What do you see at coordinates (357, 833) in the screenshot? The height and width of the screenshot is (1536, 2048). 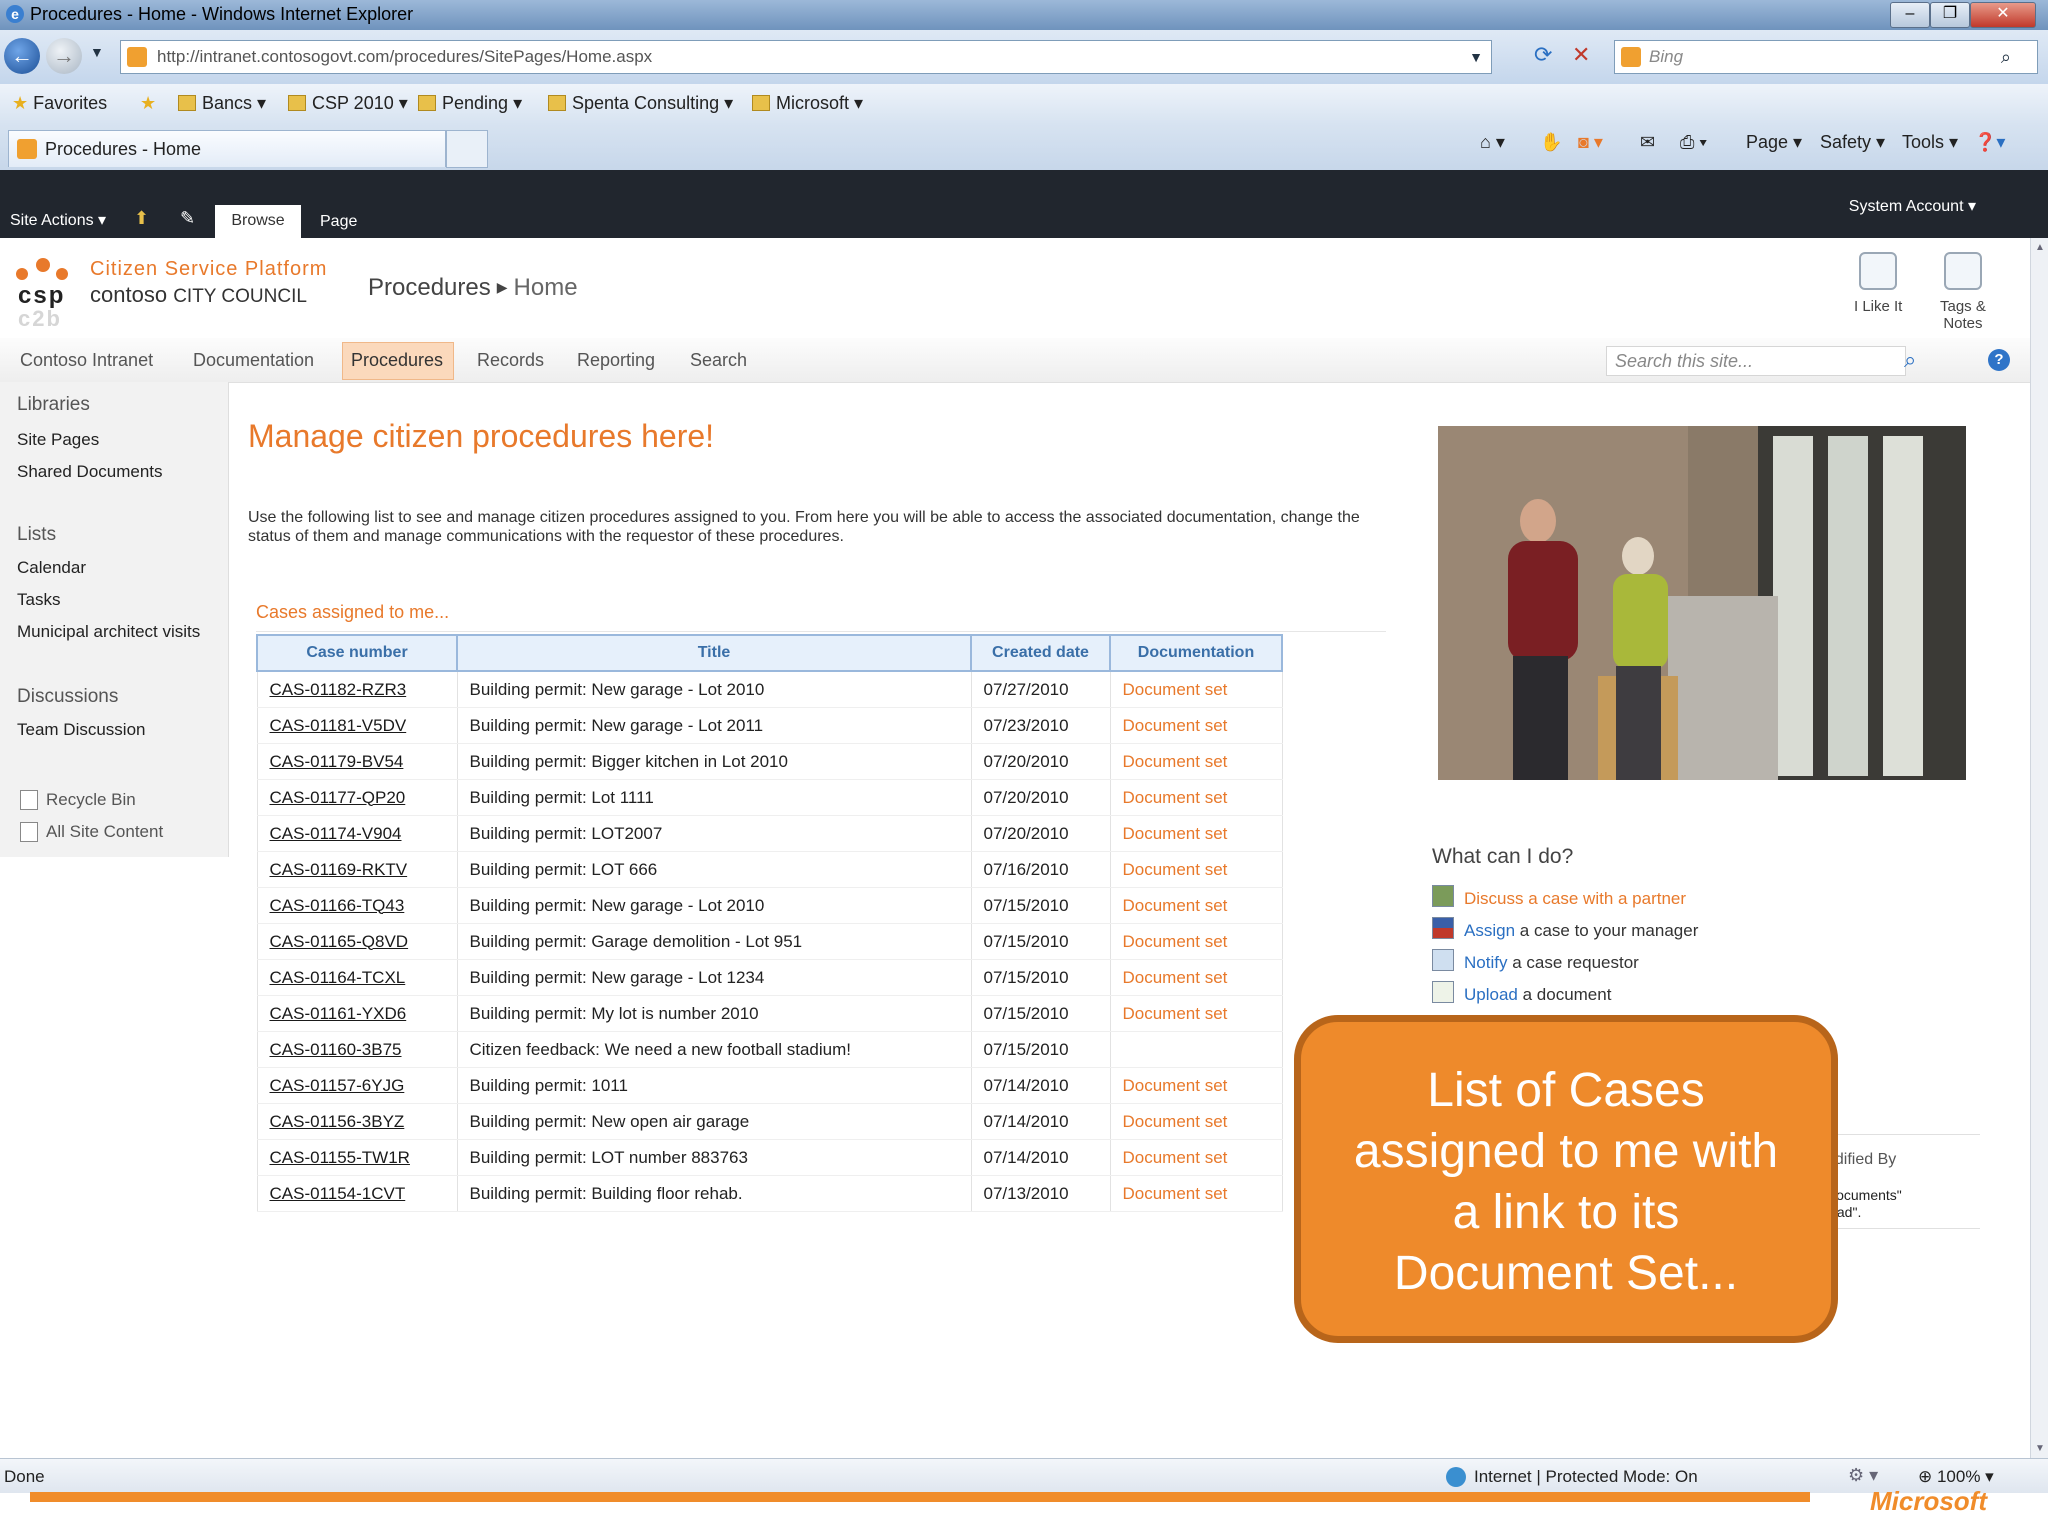 I see `case-number-link: CAS-01174-V904` at bounding box center [357, 833].